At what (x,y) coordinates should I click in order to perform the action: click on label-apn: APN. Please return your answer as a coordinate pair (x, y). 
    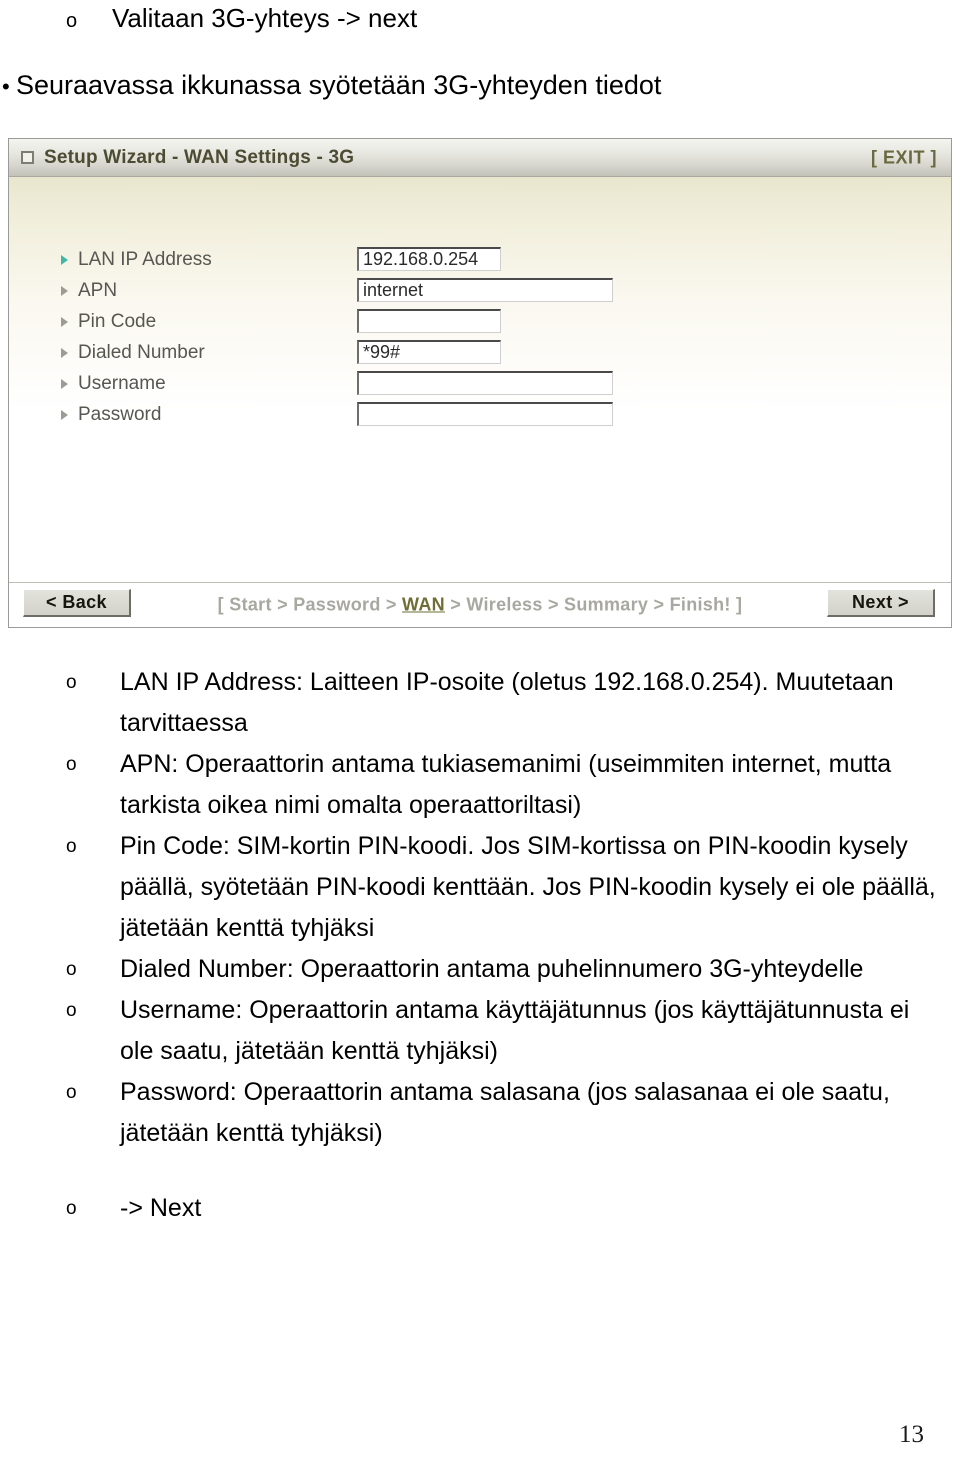
    Looking at the image, I should click on (89, 291).